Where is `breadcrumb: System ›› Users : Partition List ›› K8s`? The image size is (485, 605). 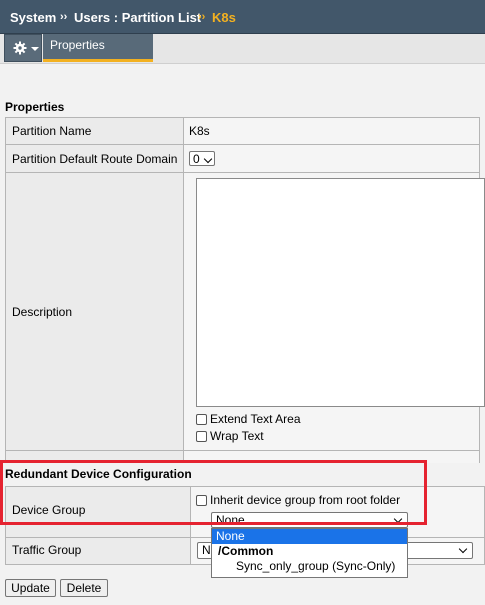
breadcrumb: System ›› Users : Partition List ›› K8s is located at coordinates (242, 17).